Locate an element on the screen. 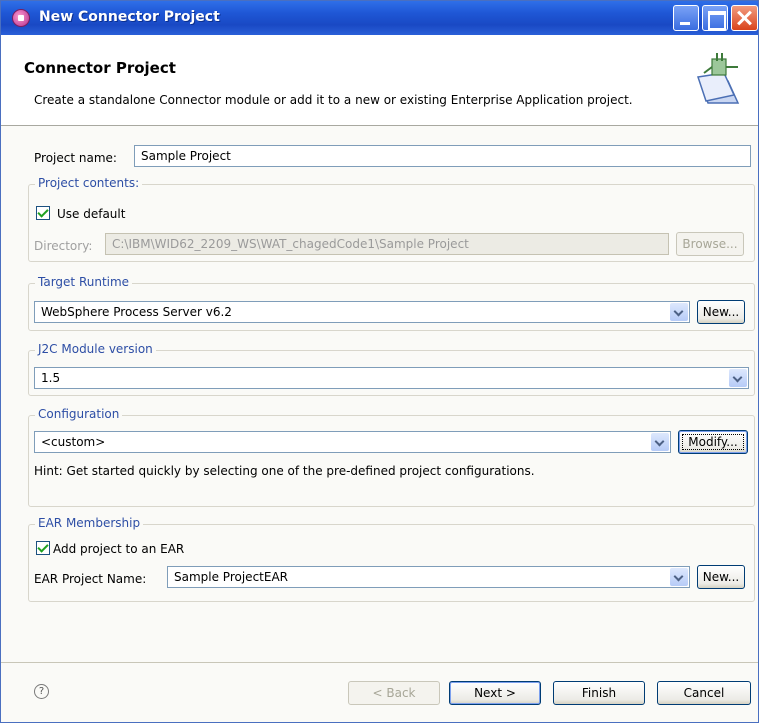 The height and width of the screenshot is (723, 759). window-title: New Connector Project is located at coordinates (129, 17).